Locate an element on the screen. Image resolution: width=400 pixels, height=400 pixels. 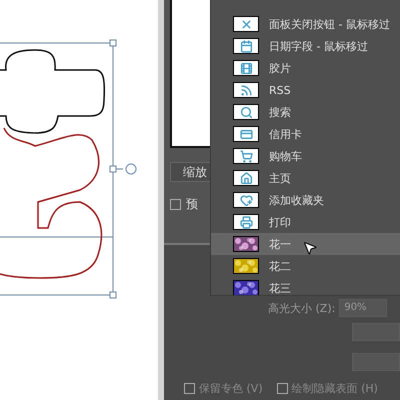
menu-item-label: 主页 is located at coordinates (280, 178).